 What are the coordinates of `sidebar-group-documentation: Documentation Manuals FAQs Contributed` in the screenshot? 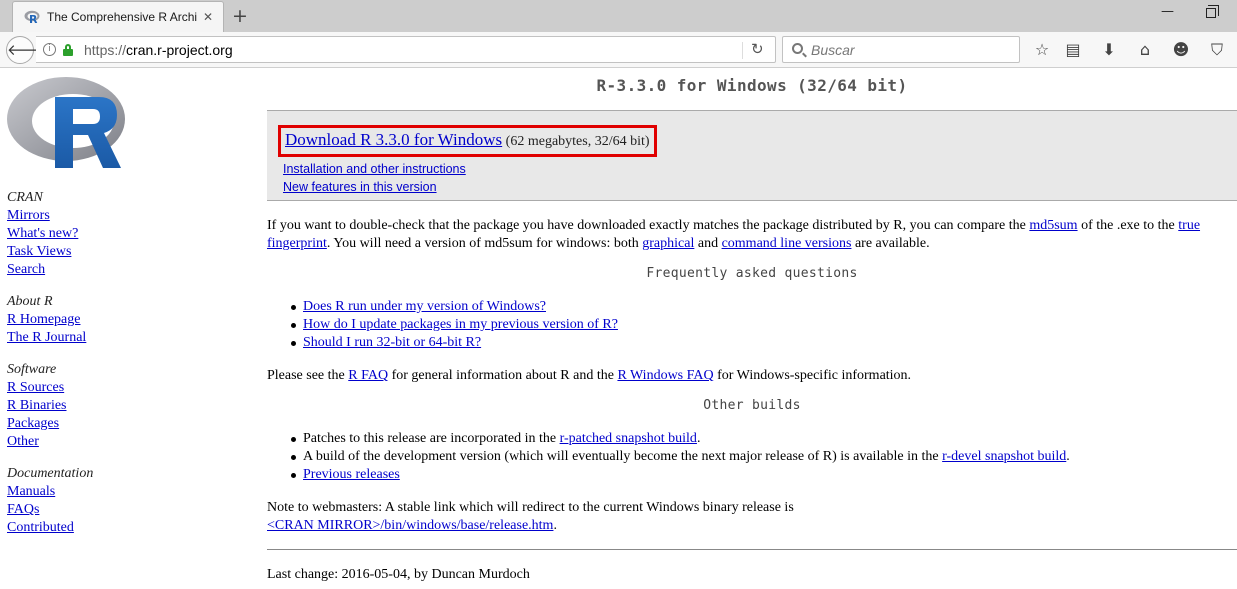 It's located at (127, 501).